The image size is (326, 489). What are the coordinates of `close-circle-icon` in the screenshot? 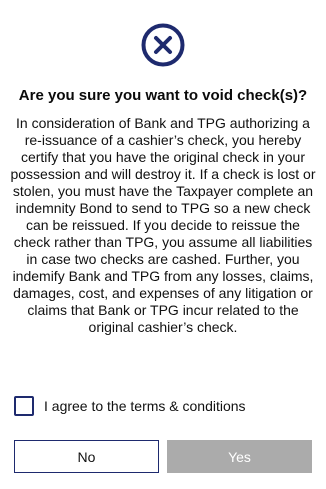 It's located at (163, 45).